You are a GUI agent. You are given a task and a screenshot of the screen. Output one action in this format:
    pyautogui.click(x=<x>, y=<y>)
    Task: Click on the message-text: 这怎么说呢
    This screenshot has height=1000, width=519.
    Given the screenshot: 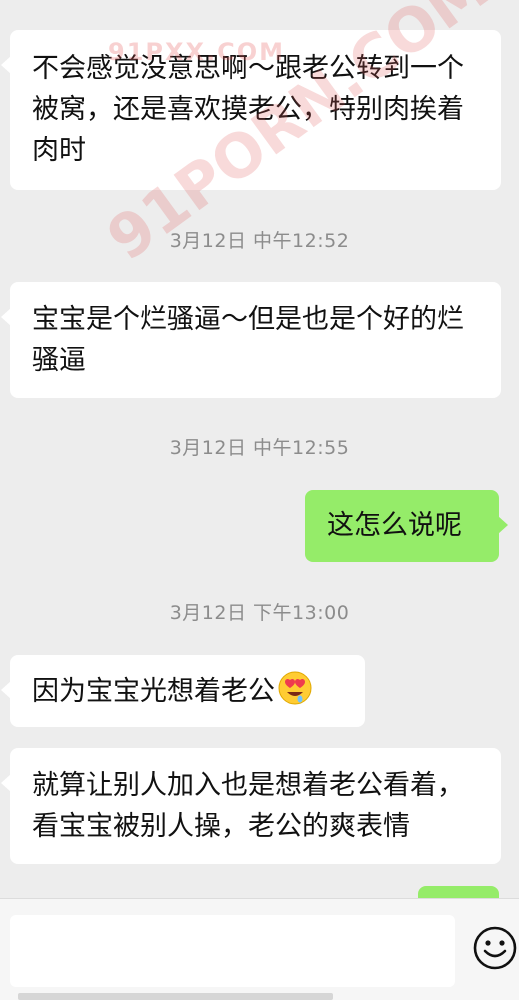 What is the action you would take?
    pyautogui.click(x=394, y=525)
    